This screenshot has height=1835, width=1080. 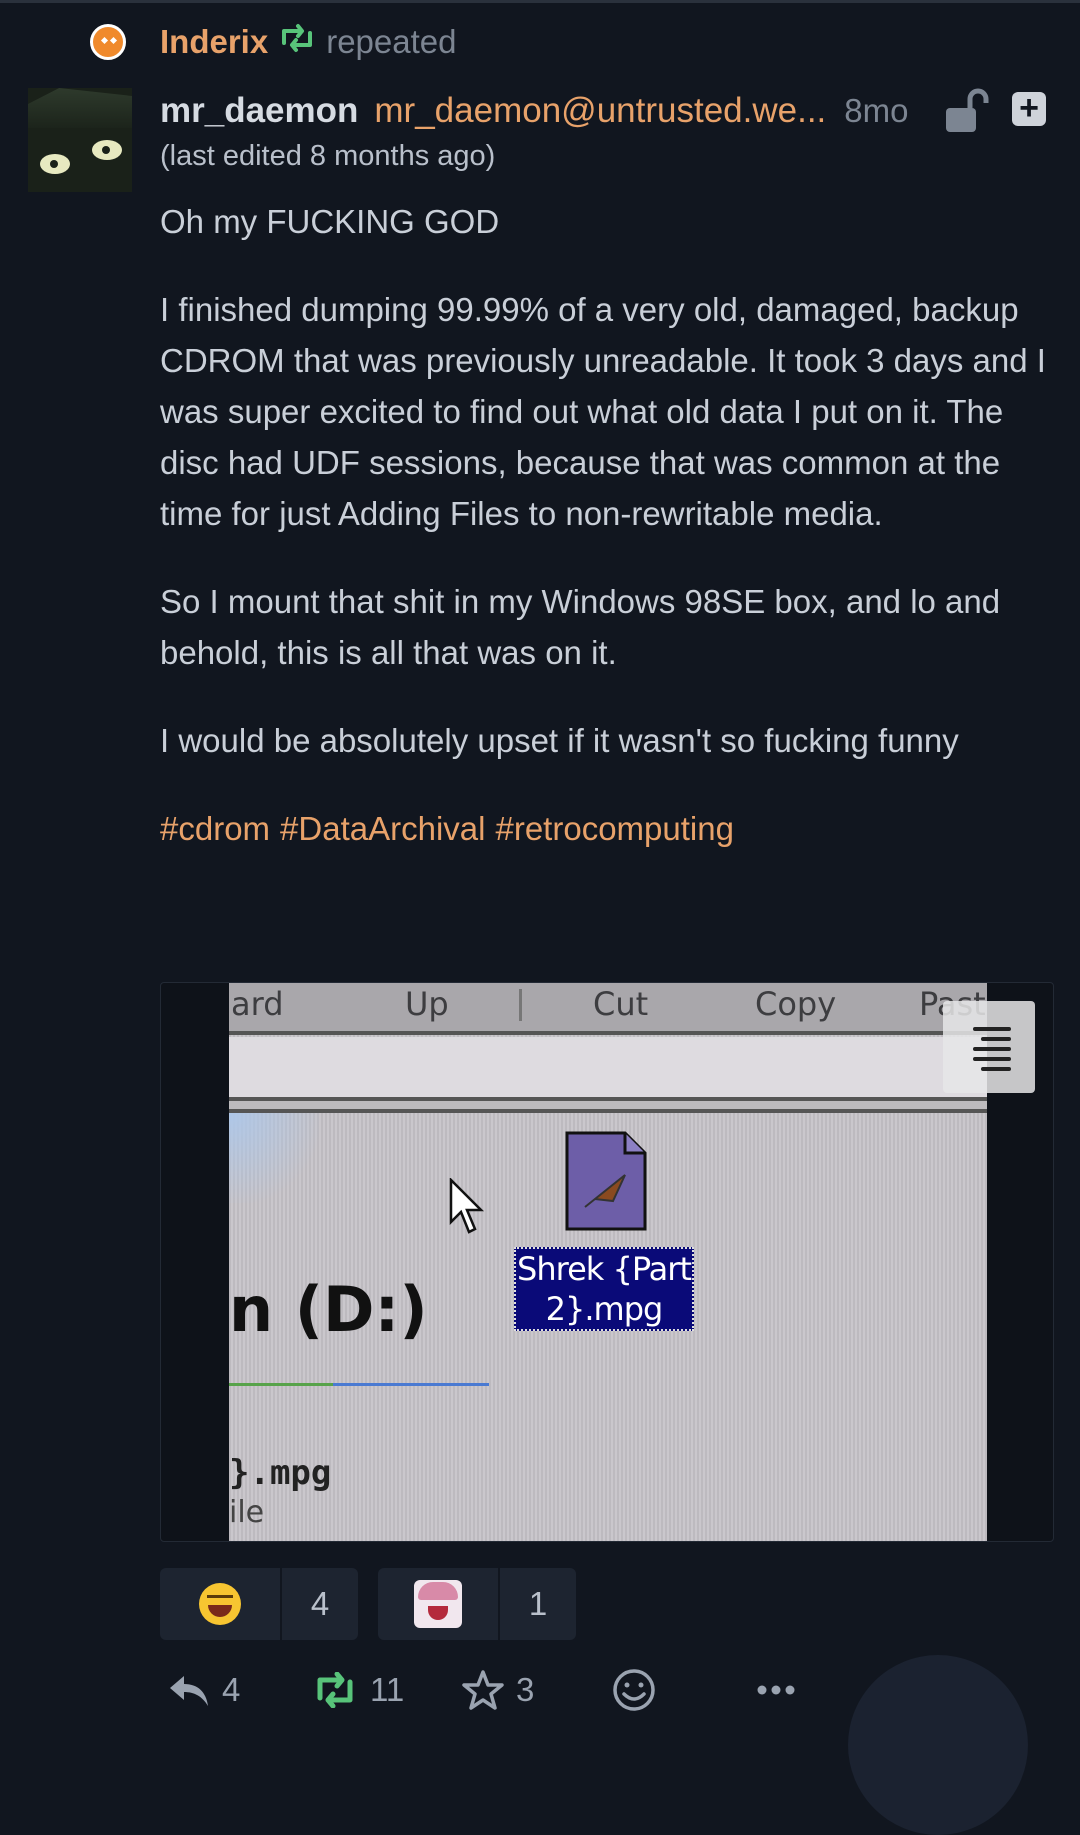 What do you see at coordinates (967, 111) in the screenshot?
I see `unlock-icon` at bounding box center [967, 111].